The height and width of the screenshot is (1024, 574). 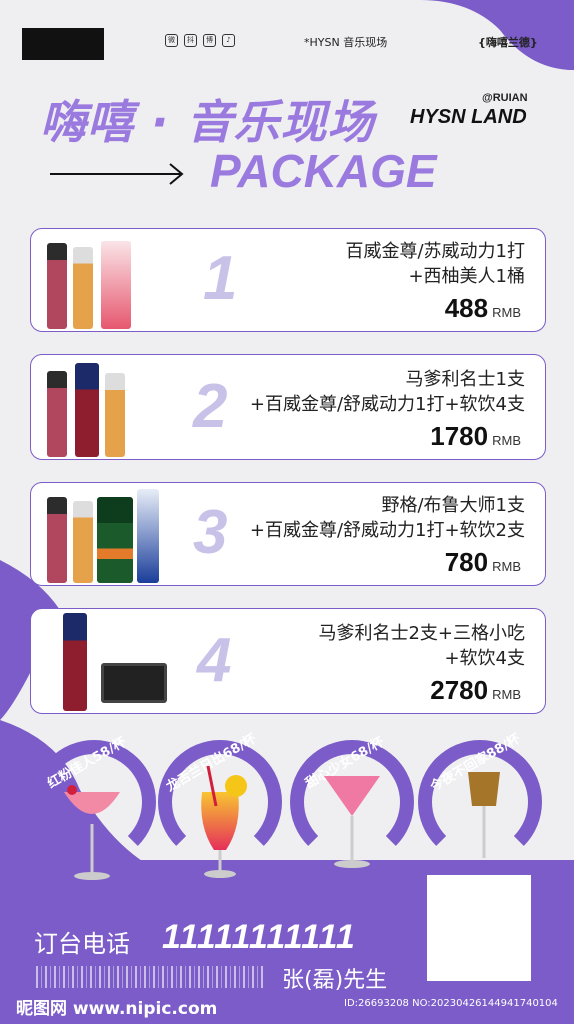 I want to click on watermark-left: 昵图网 www.nipic.com, so click(x=117, y=1009).